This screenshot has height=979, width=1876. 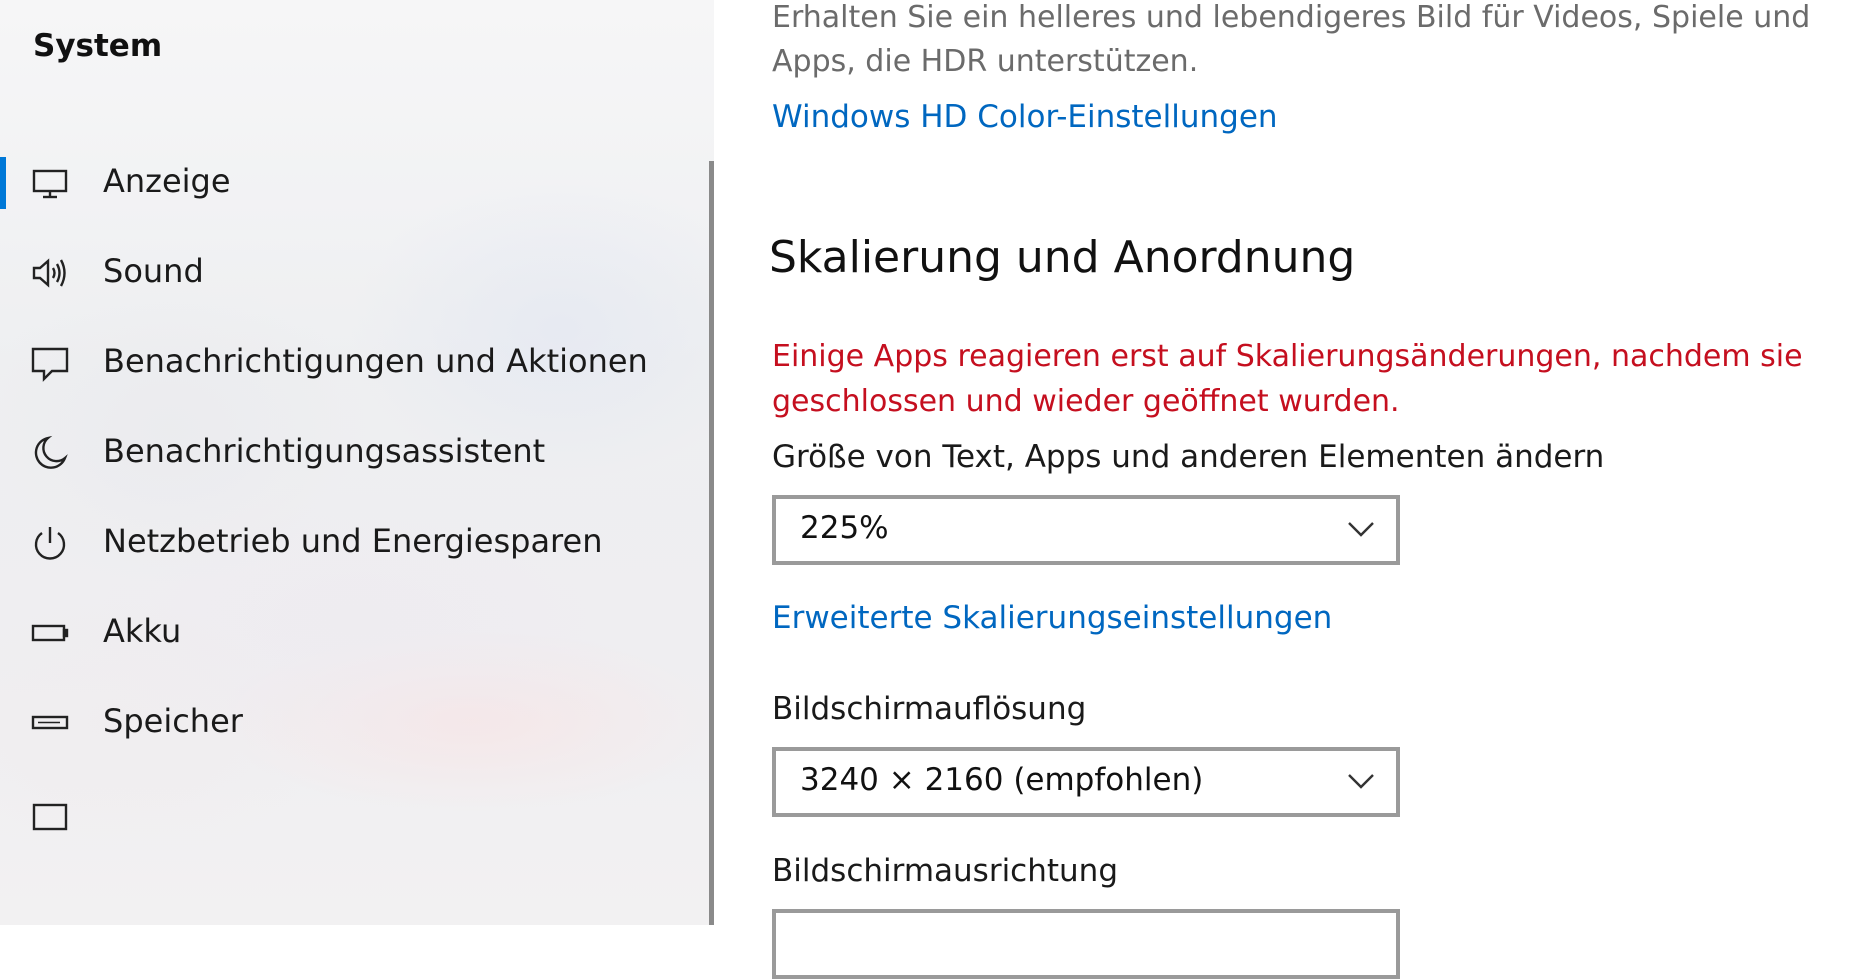 I want to click on resolution-label: Bildschirmauflösung, so click(x=929, y=709).